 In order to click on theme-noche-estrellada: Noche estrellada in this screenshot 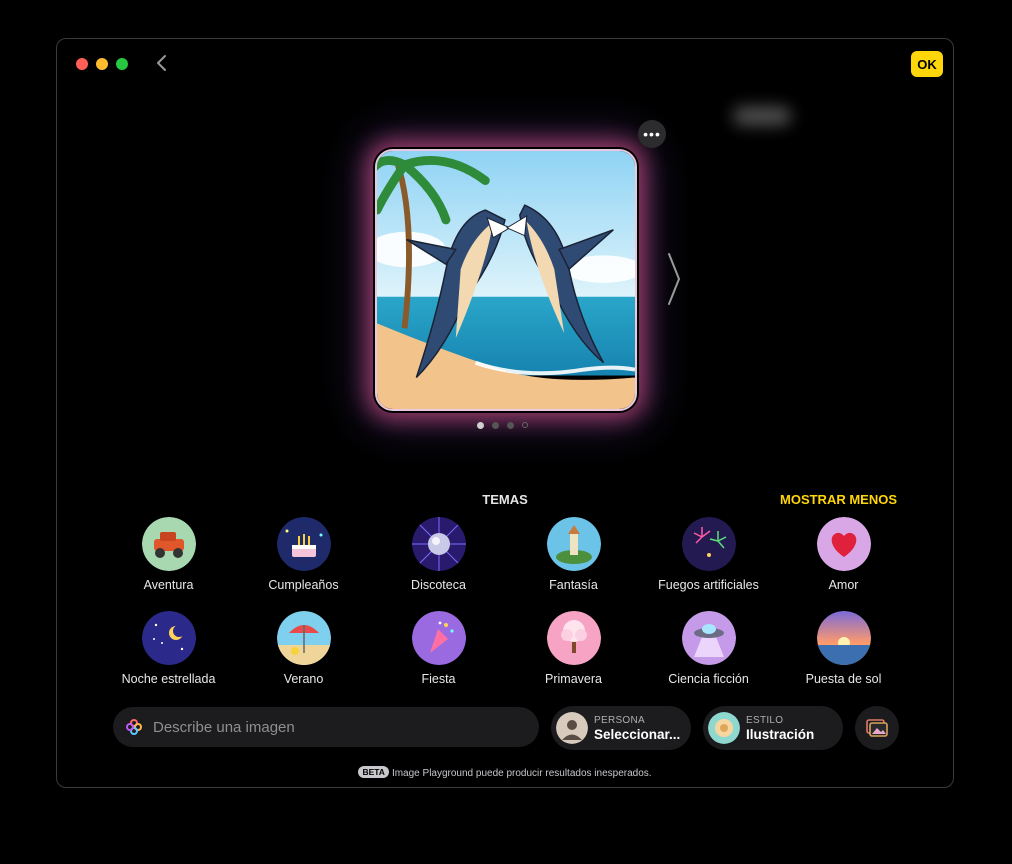, I will do `click(168, 654)`.